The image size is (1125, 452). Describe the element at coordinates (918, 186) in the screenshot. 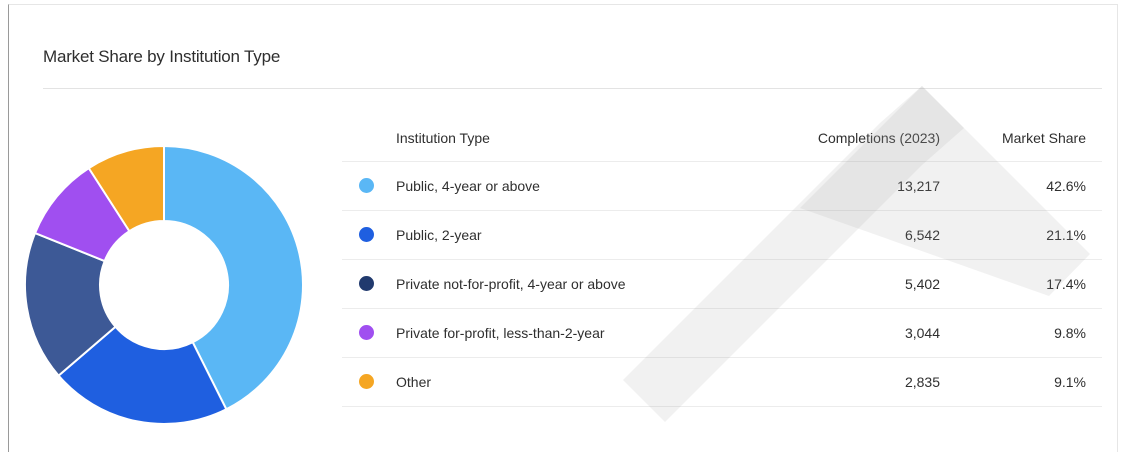

I see `row-completions: 13,217` at that location.